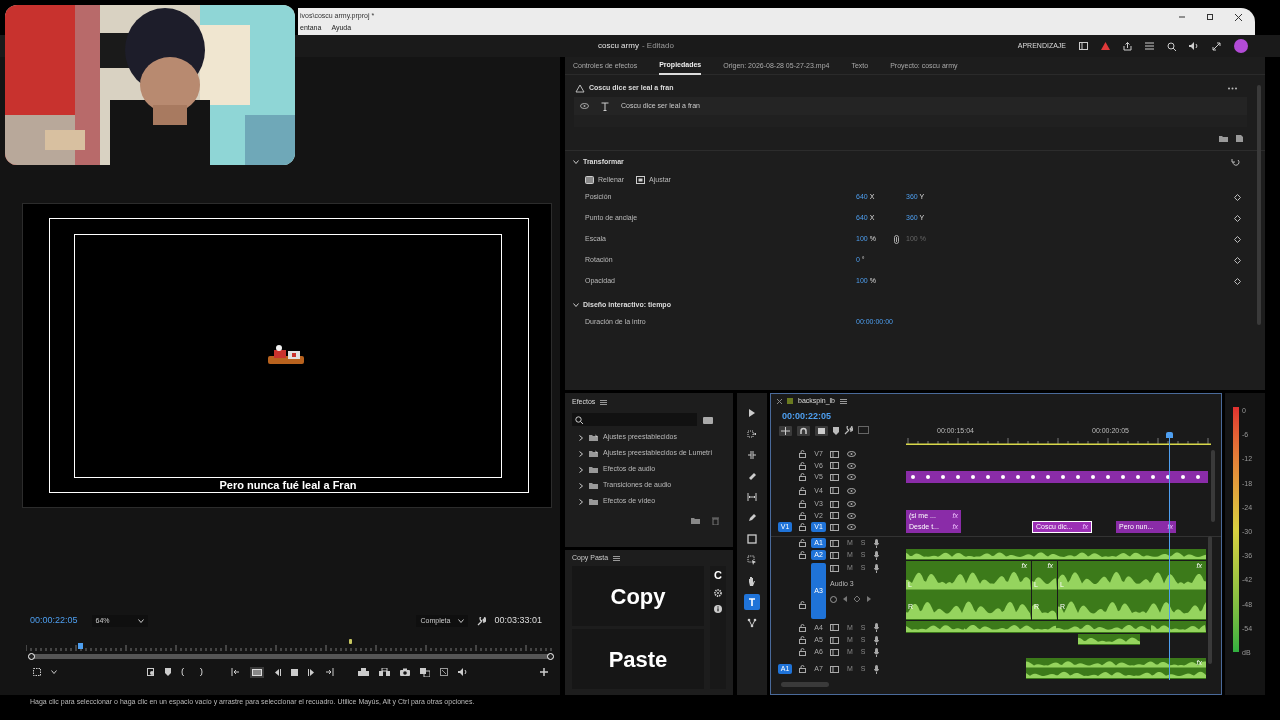 The width and height of the screenshot is (1280, 720). Describe the element at coordinates (638, 659) in the screenshot. I see `action-button: Paste` at that location.